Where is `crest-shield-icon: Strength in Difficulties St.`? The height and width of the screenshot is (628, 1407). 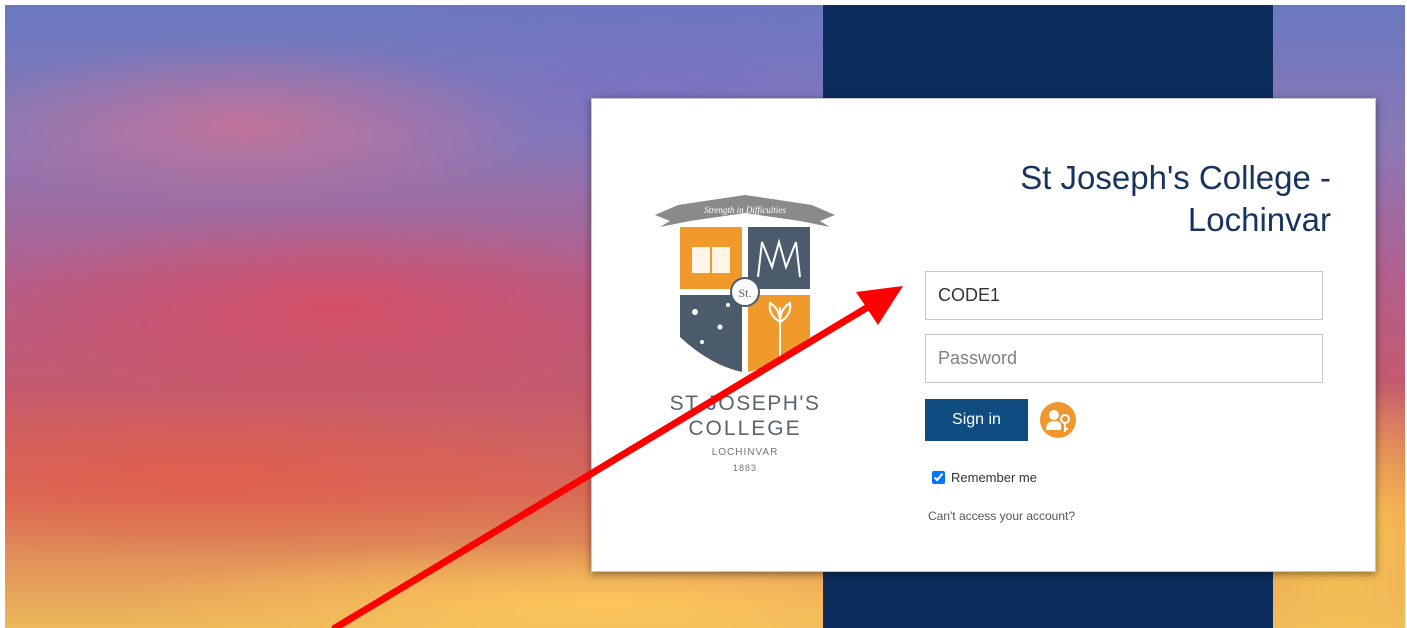 crest-shield-icon: Strength in Difficulties St. is located at coordinates (745, 283).